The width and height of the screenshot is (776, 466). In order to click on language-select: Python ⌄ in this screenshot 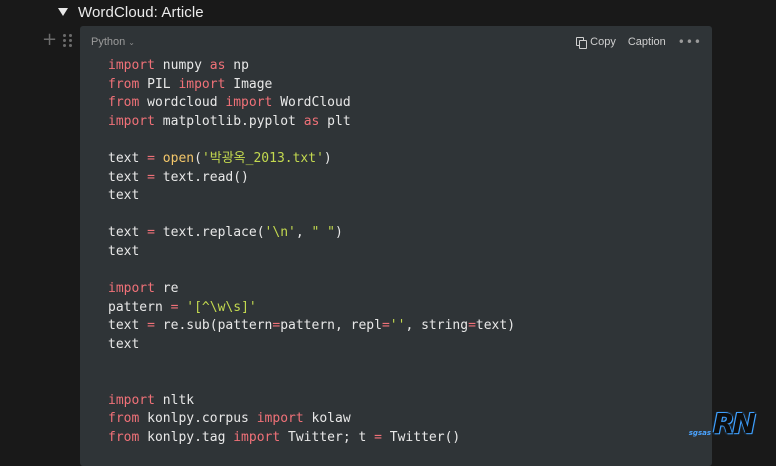, I will do `click(113, 42)`.